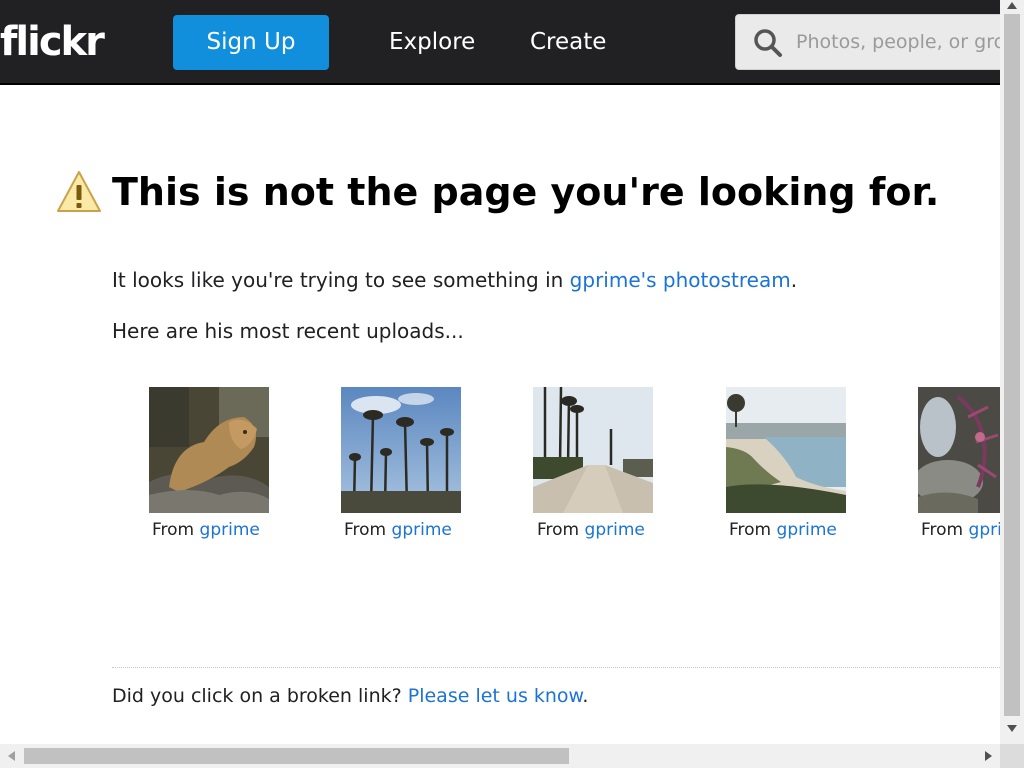  What do you see at coordinates (1012, 5) in the screenshot?
I see `scroll-up-arrow-icon` at bounding box center [1012, 5].